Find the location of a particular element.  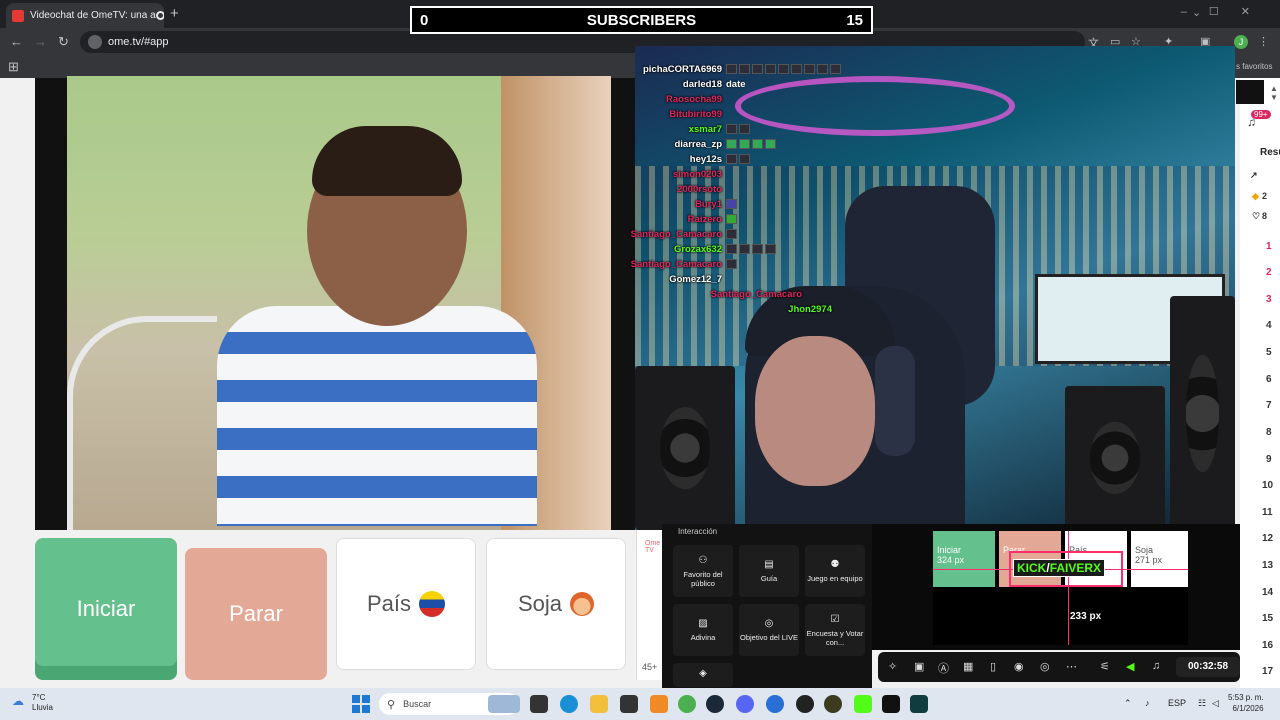

tile-more: ◈ is located at coordinates (703, 675).